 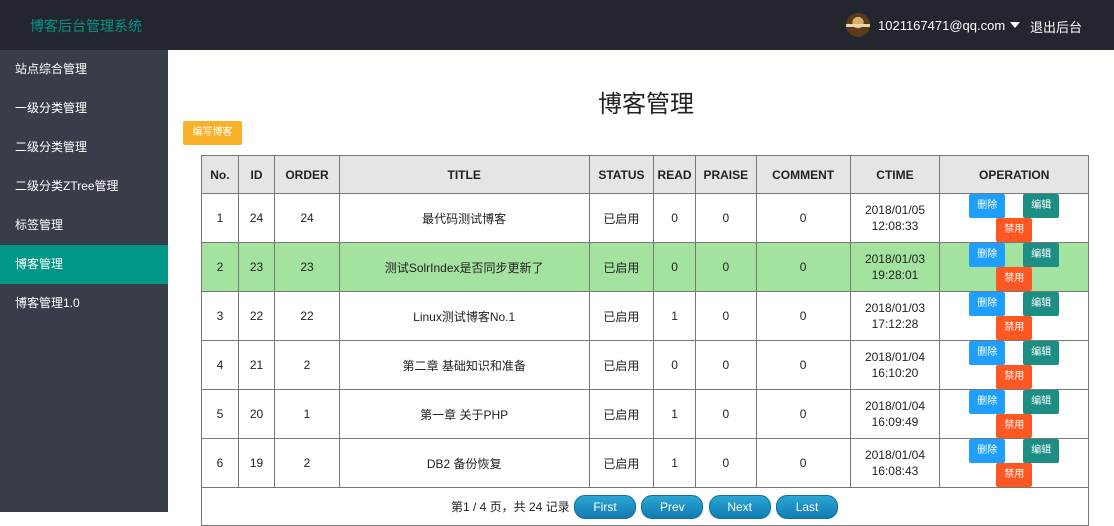 I want to click on pagination-info: 第1 / 4 页，共 24 记录, so click(x=510, y=507).